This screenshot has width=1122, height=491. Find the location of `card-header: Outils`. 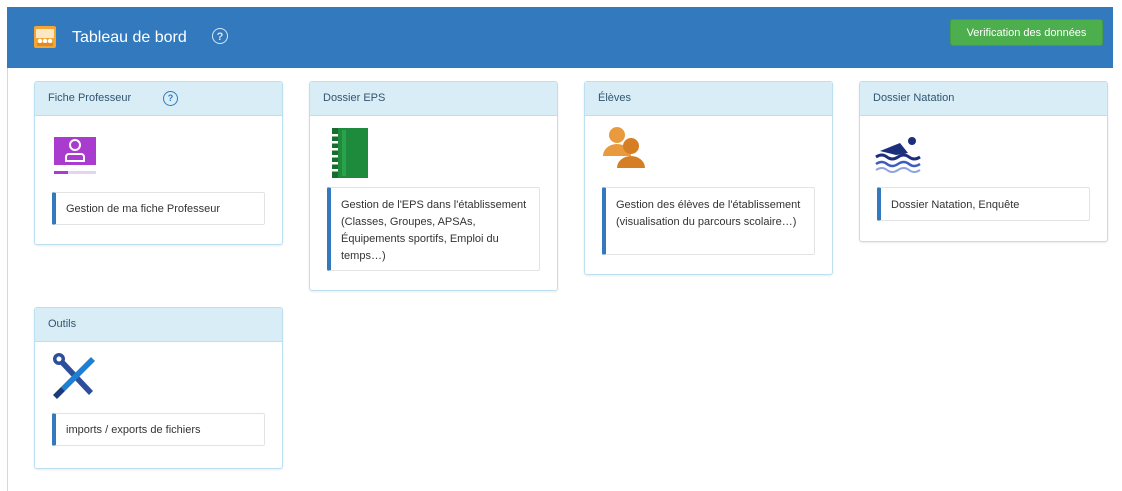

card-header: Outils is located at coordinates (158, 325).